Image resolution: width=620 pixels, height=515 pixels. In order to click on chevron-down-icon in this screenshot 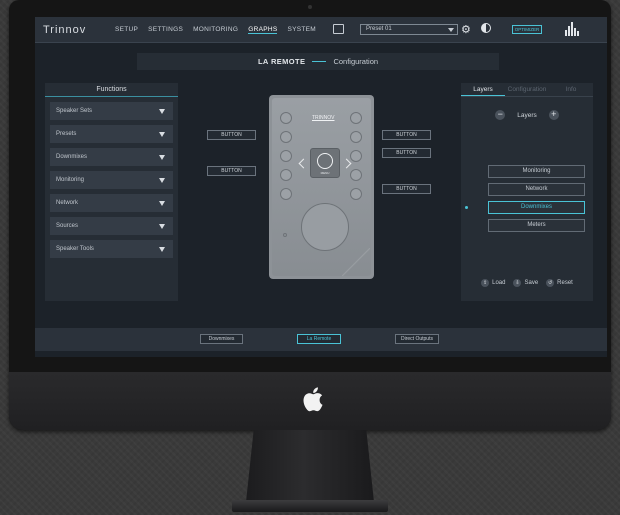, I will do `click(451, 30)`.